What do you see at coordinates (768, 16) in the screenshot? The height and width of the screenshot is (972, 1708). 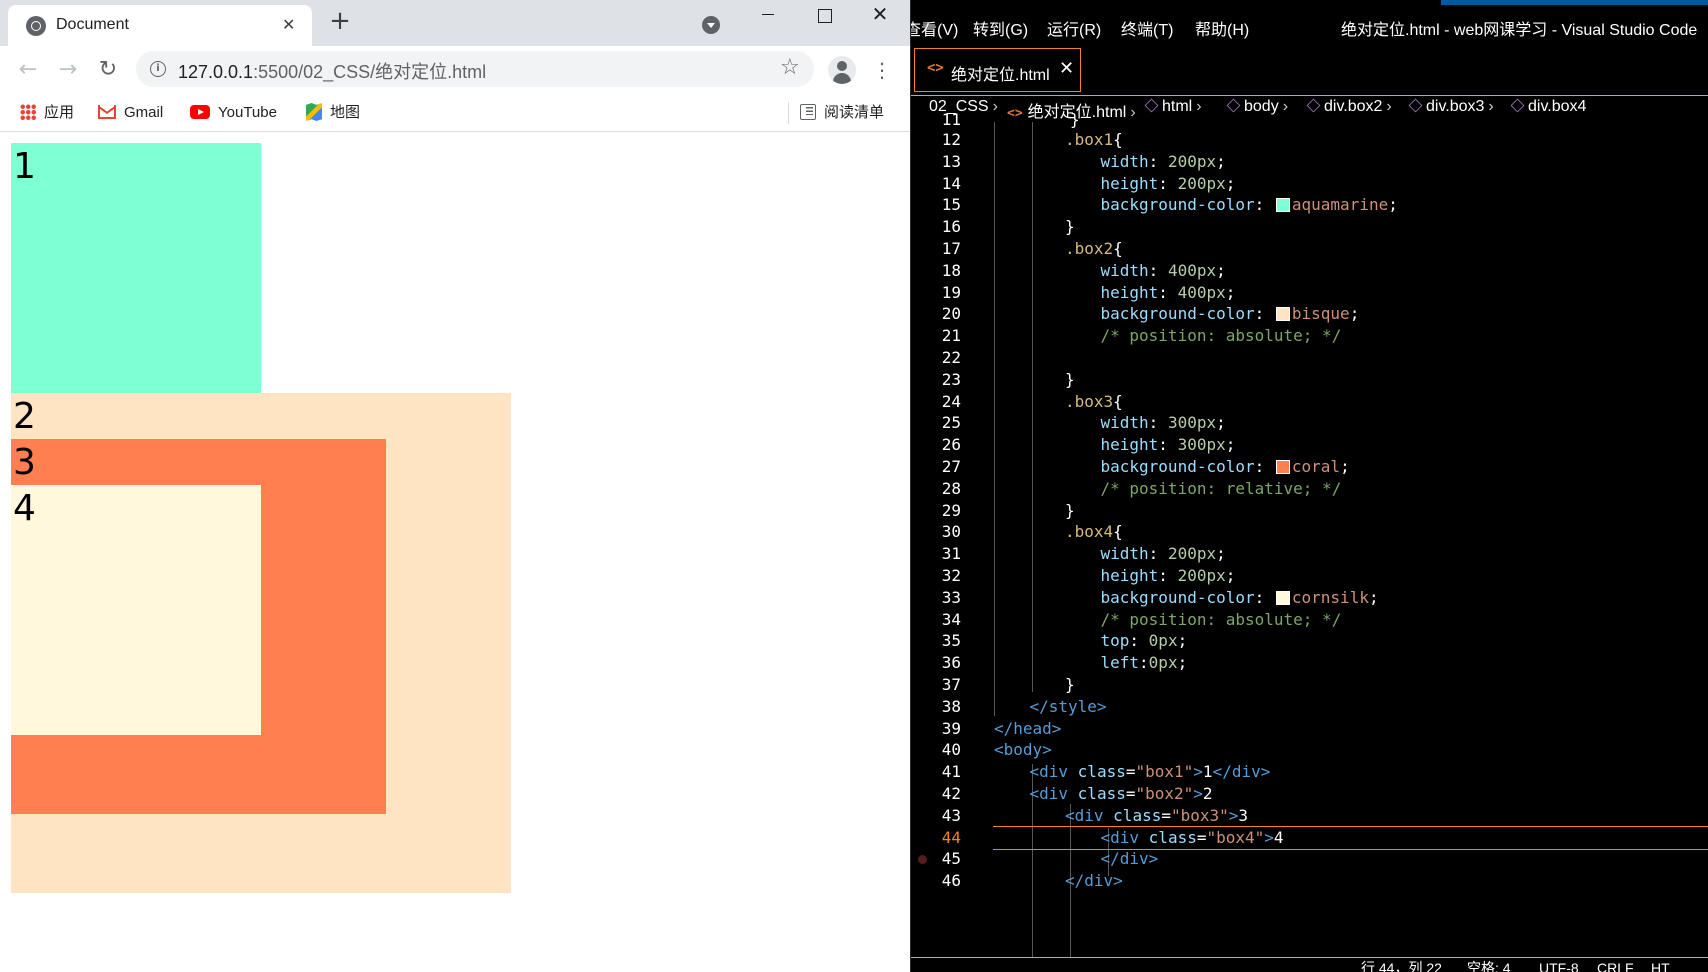 I see `minimize-button` at bounding box center [768, 16].